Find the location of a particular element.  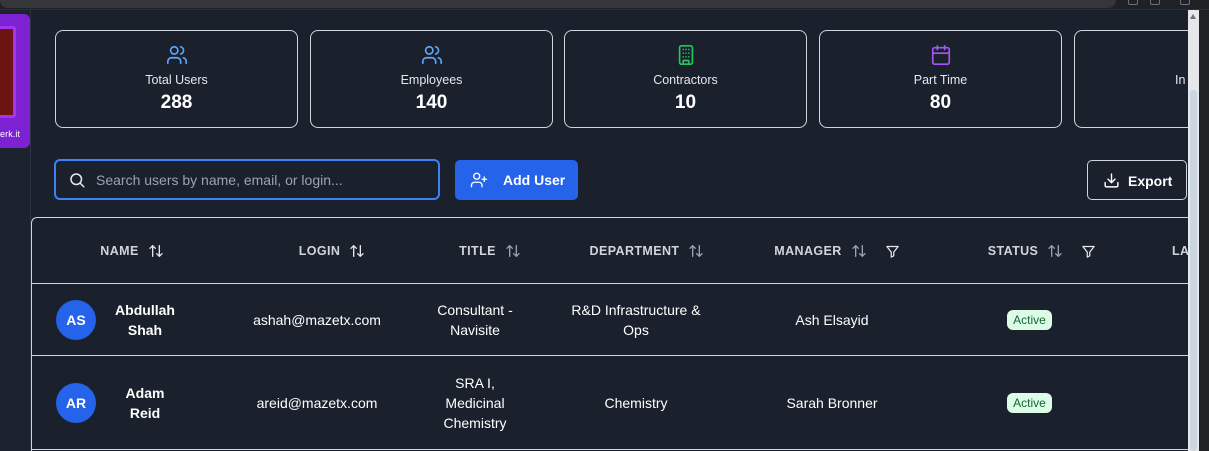

window-icon is located at coordinates (1185, 2).